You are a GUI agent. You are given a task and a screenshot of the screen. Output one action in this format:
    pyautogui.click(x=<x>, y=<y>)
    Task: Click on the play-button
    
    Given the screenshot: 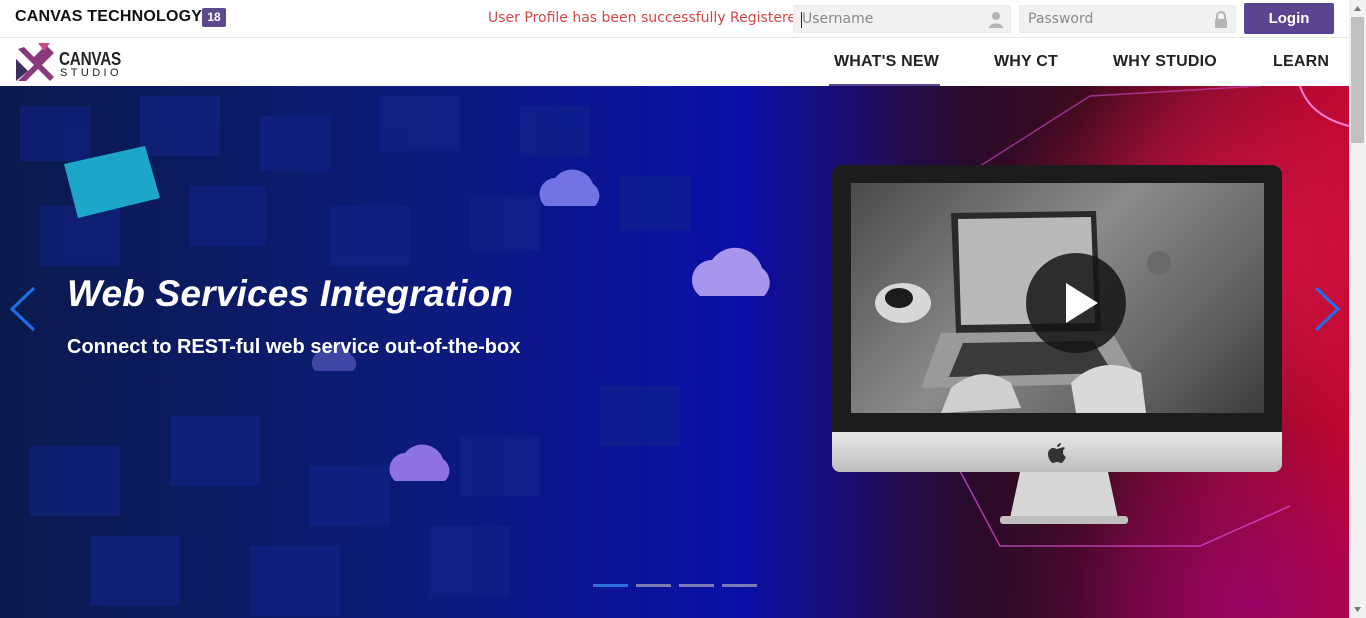 What is the action you would take?
    pyautogui.click(x=1076, y=303)
    